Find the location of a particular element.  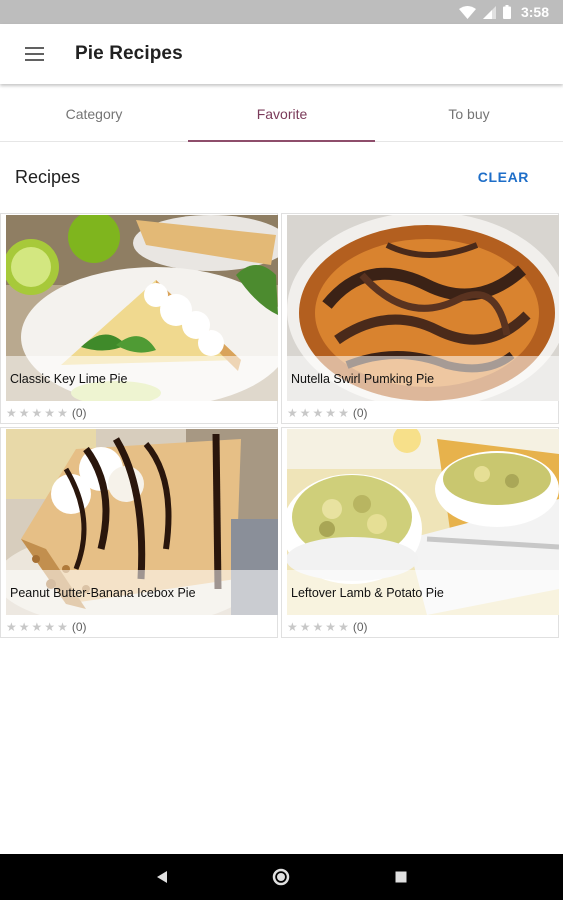

recipe-card: Classic Key Lime Pie ★ ★ ★ ★ ★ (0) is located at coordinates (139, 318).